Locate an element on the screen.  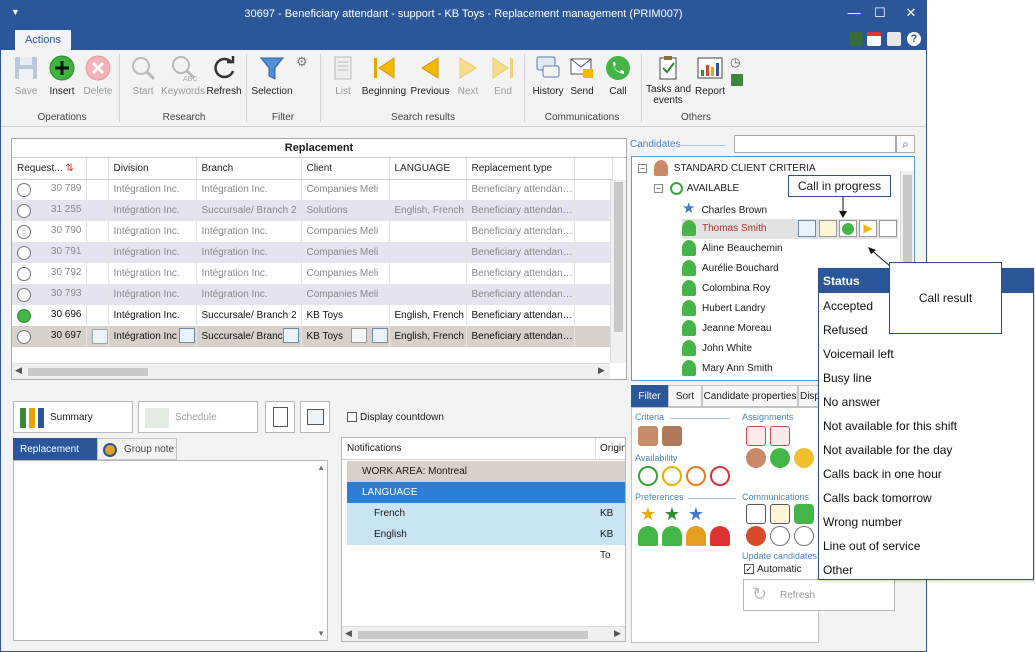
id-card-button is located at coordinates (315, 417).